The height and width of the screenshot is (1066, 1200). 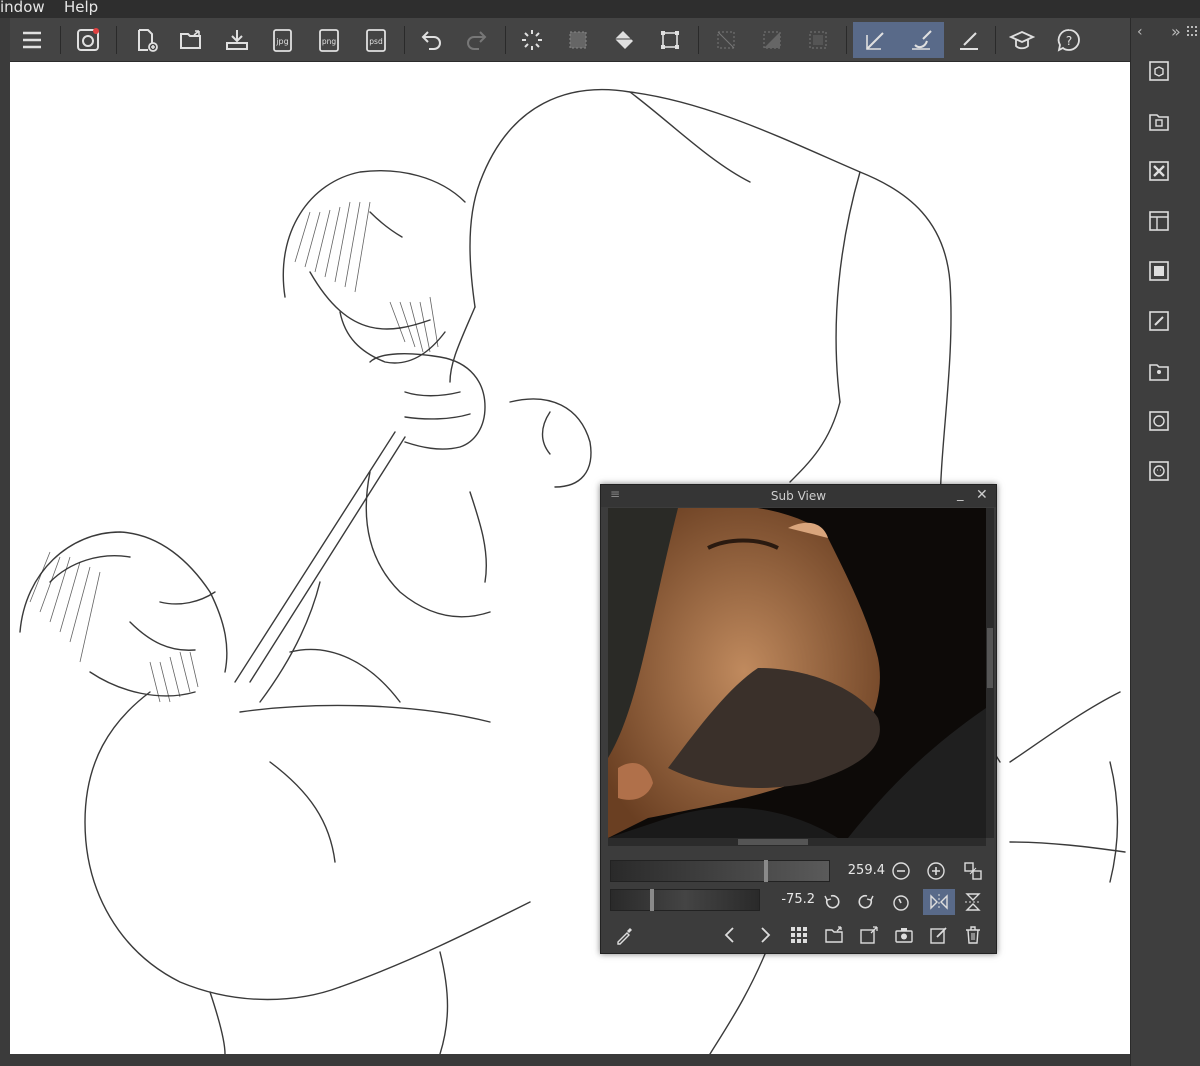 I want to click on eyedropper-button, so click(x=625, y=935).